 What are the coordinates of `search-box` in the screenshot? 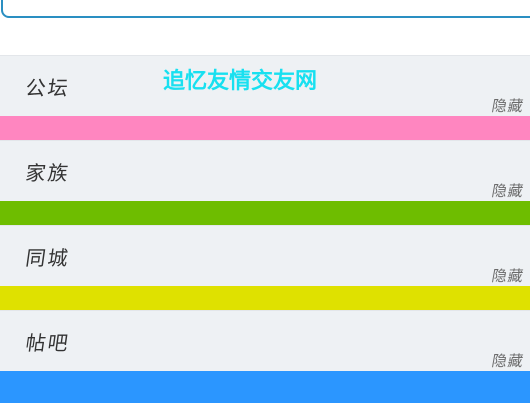 It's located at (265, 9).